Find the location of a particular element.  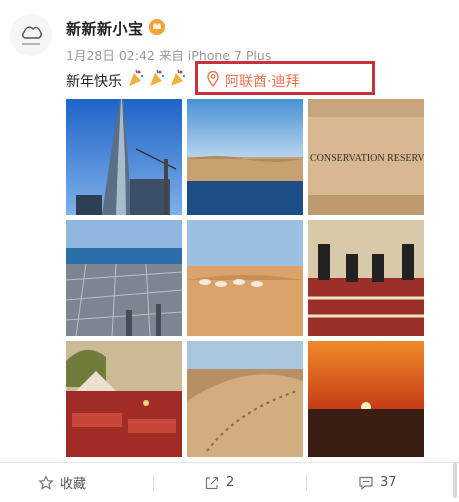

post-text: 新年快乐 is located at coordinates (94, 82).